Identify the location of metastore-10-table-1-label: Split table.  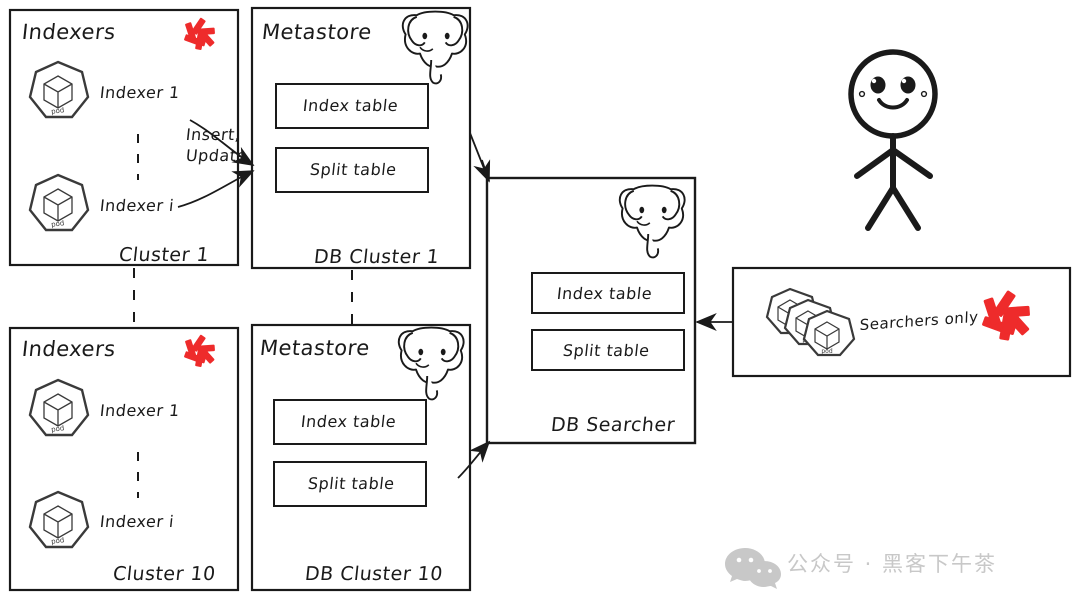
(351, 483).